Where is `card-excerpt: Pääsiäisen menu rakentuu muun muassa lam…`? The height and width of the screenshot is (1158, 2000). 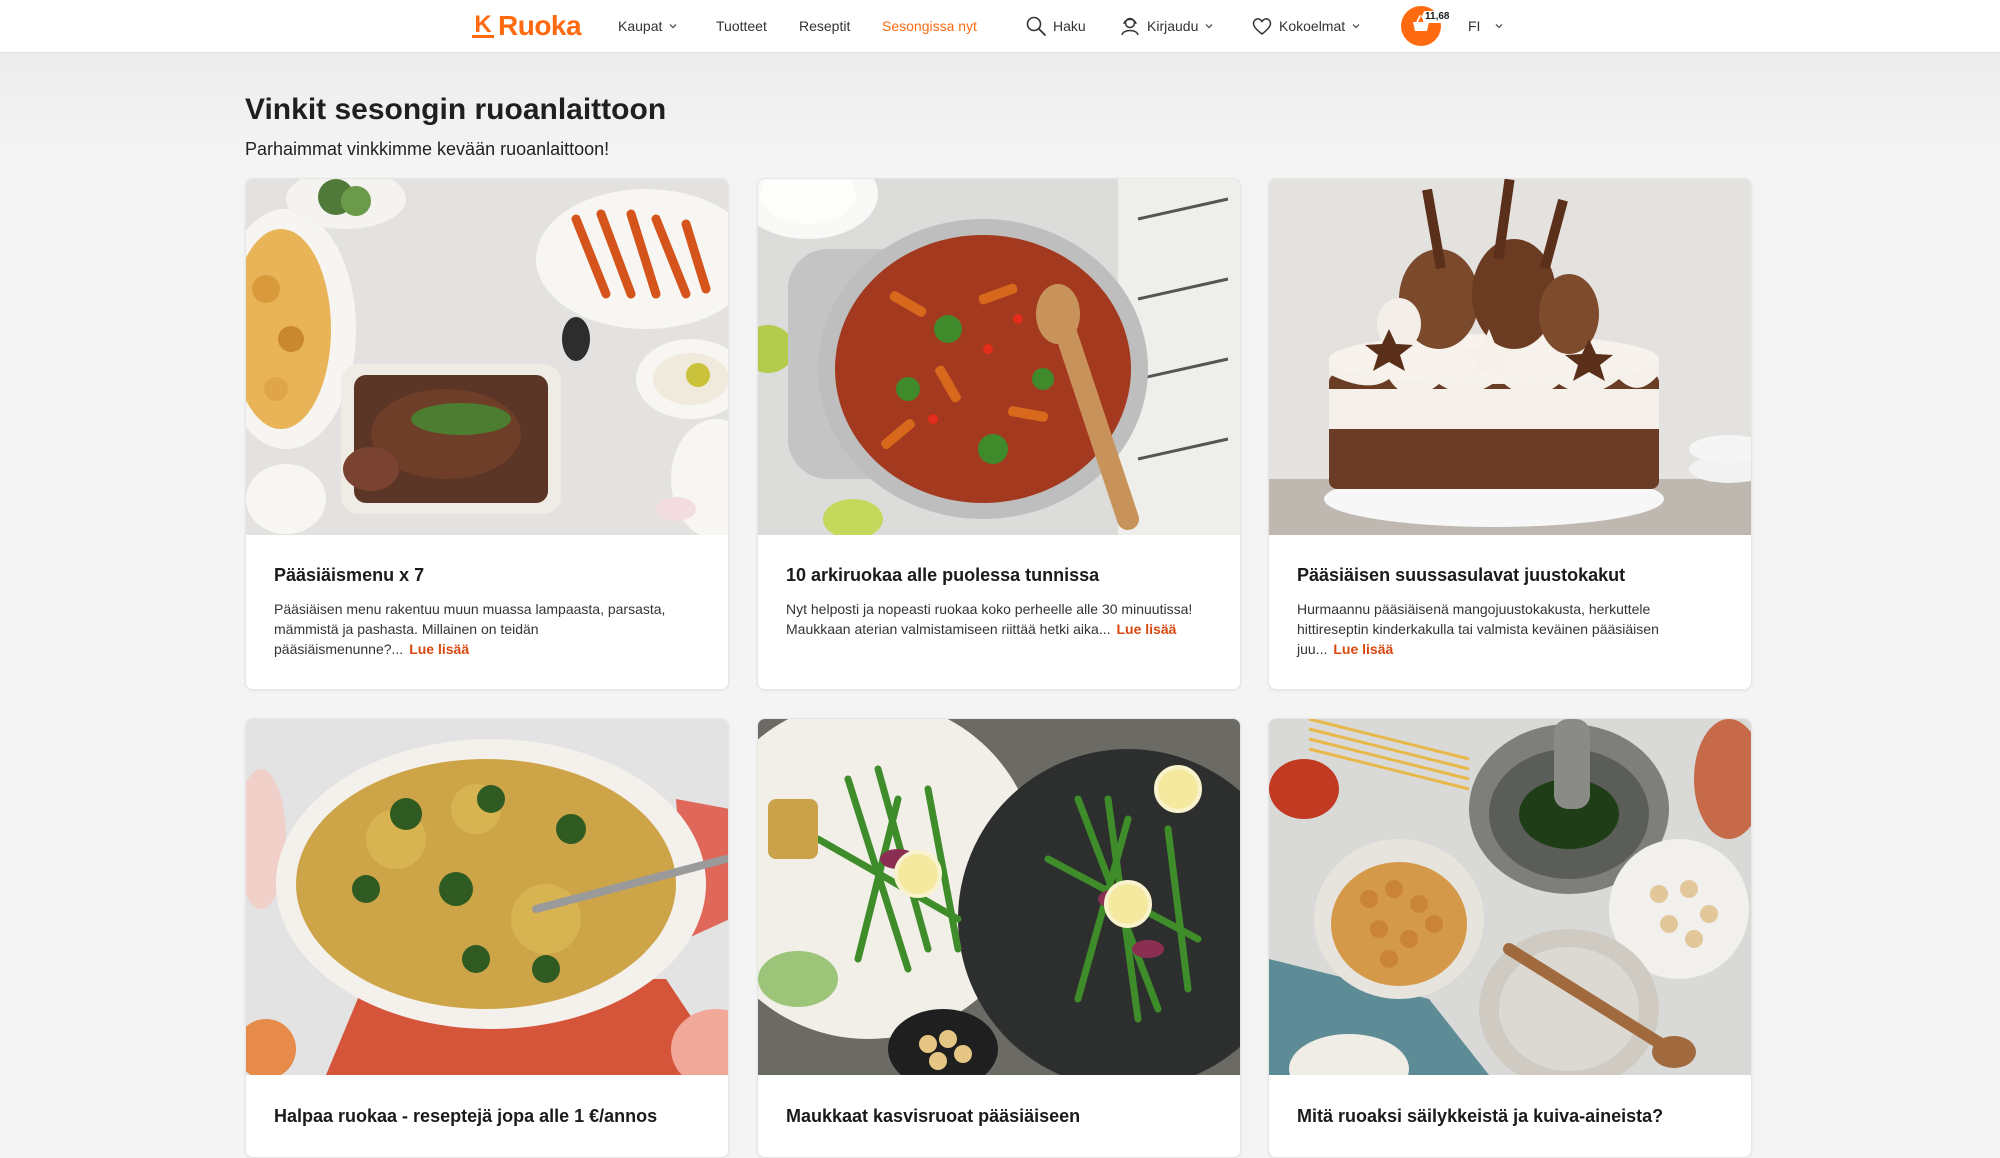 card-excerpt: Pääsiäisen menu rakentuu muun muassa lam… is located at coordinates (487, 629).